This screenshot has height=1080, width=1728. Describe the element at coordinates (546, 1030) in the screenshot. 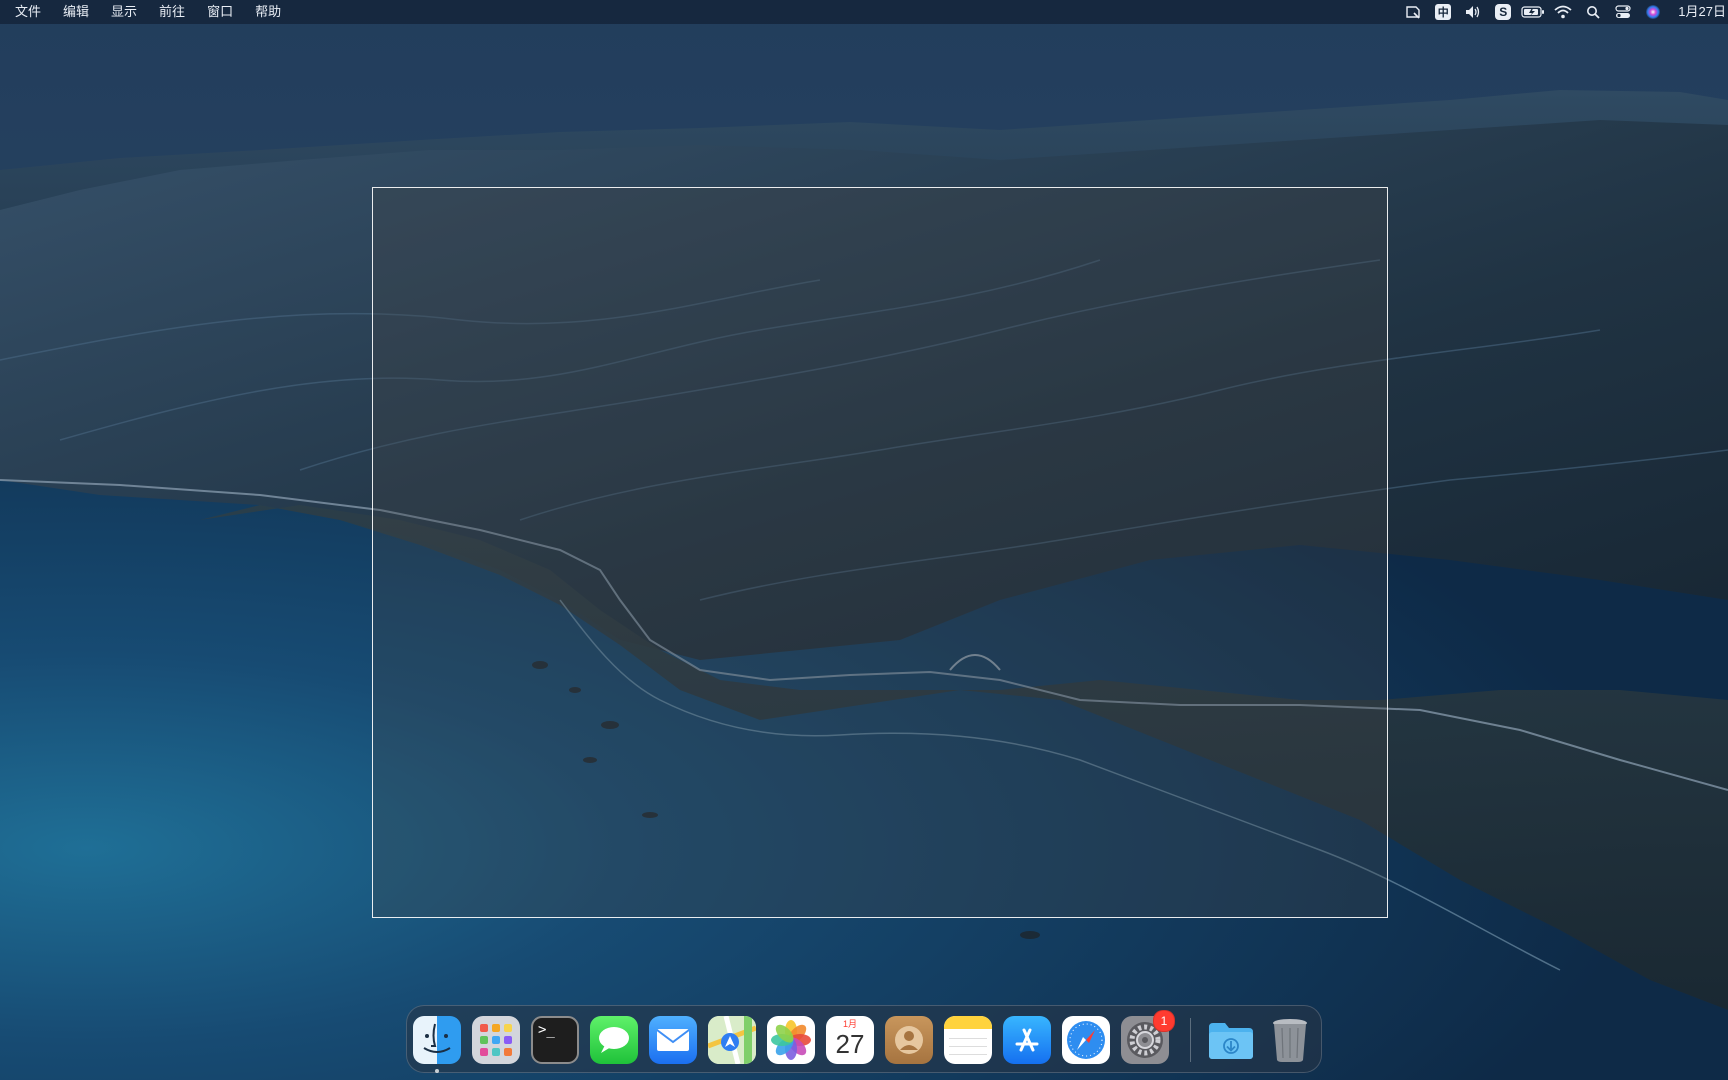

I see `terminal-prompt-glyph: >_` at that location.